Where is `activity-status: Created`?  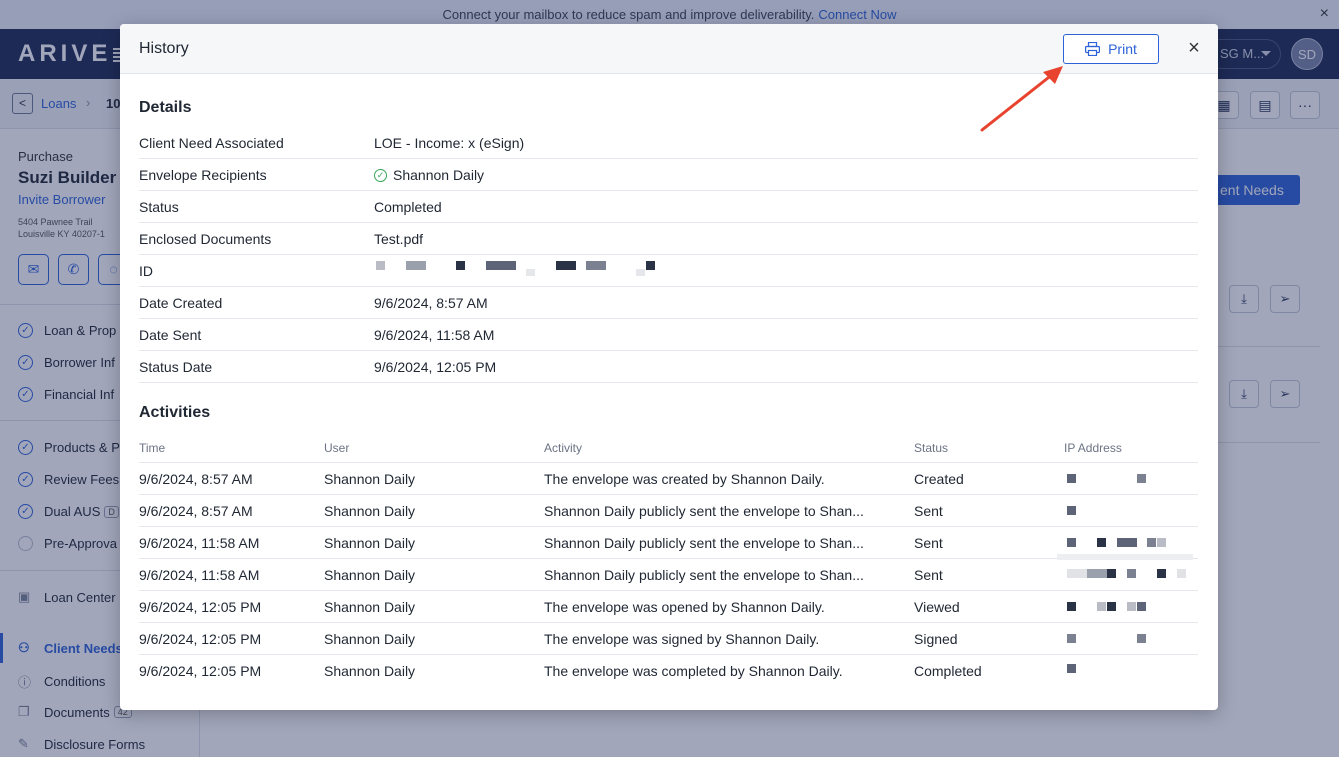 activity-status: Created is located at coordinates (939, 479).